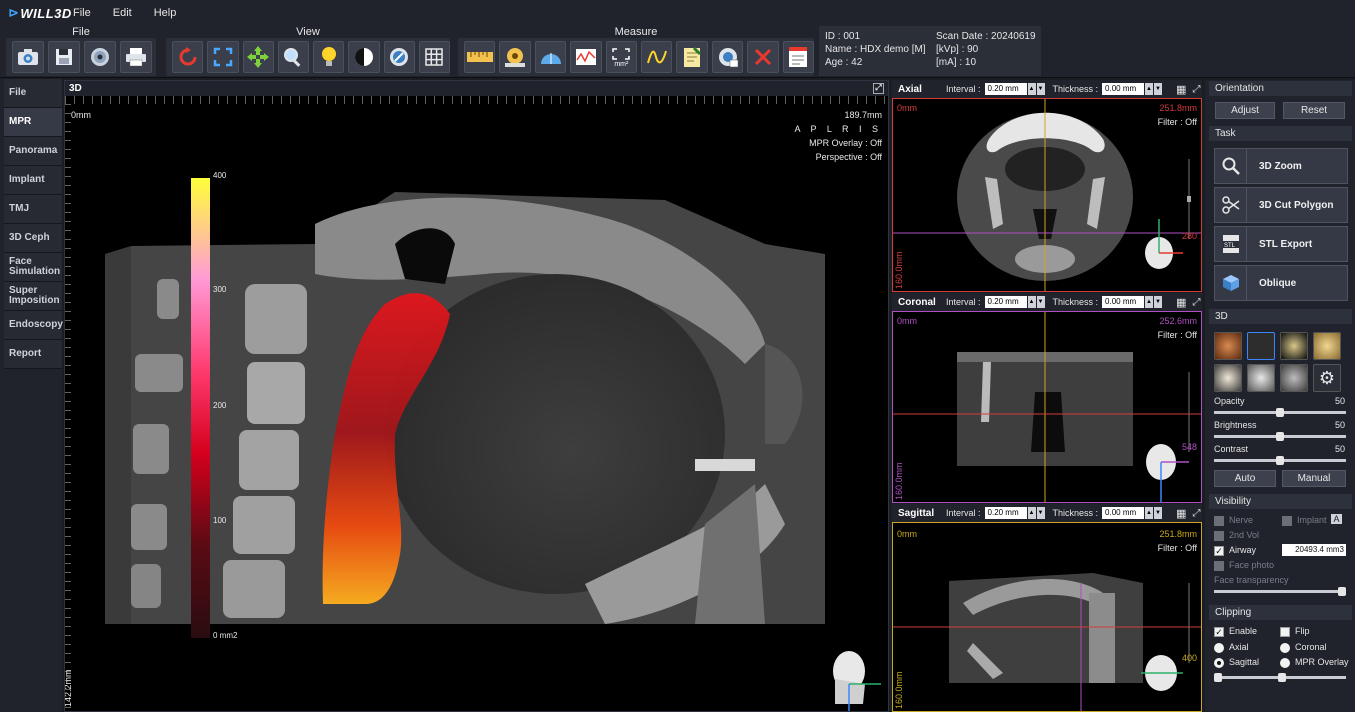  Describe the element at coordinates (33, 296) in the screenshot. I see `nav-super-imposition: Super Imposition` at that location.